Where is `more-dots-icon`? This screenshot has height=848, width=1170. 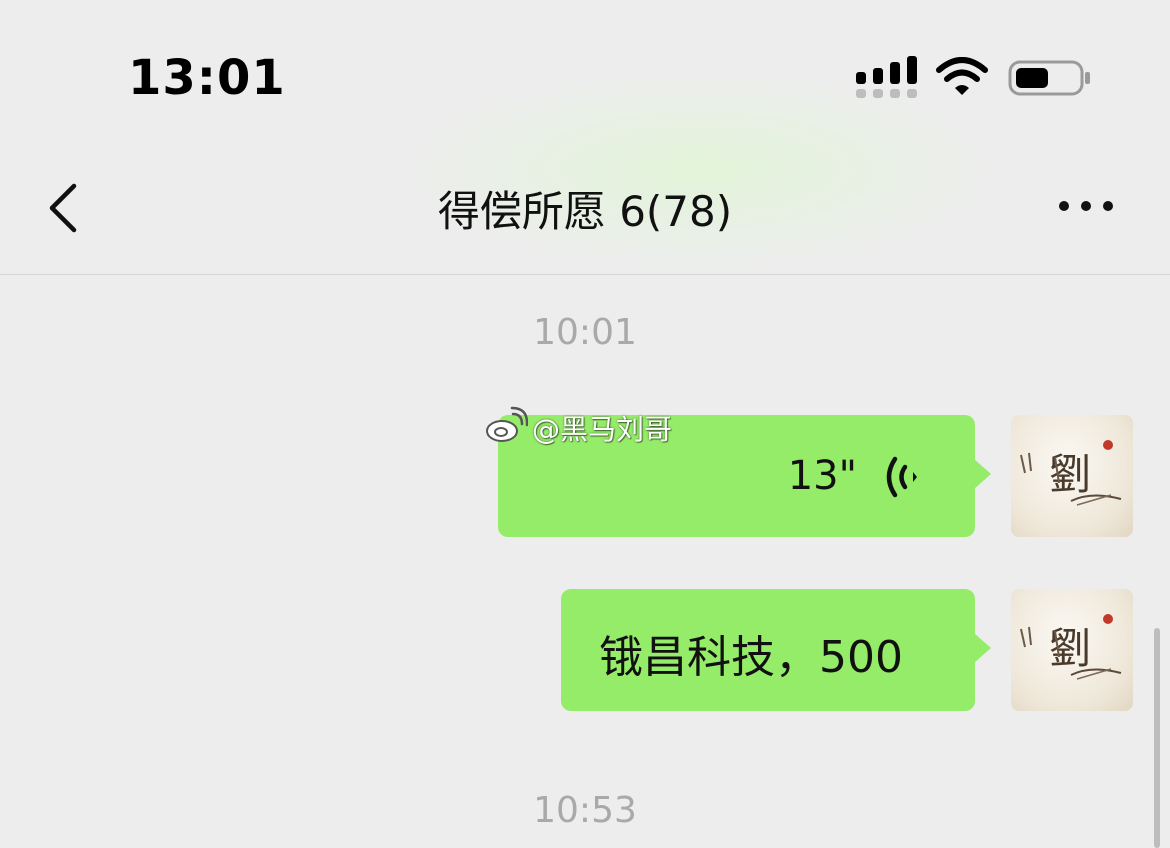
more-dots-icon is located at coordinates (1086, 206).